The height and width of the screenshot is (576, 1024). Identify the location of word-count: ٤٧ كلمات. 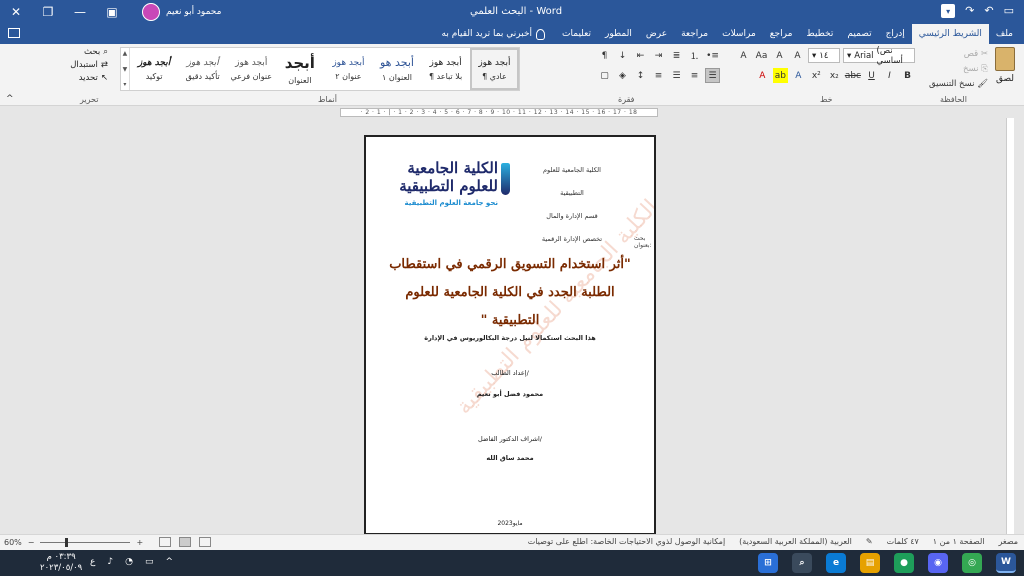
(903, 541).